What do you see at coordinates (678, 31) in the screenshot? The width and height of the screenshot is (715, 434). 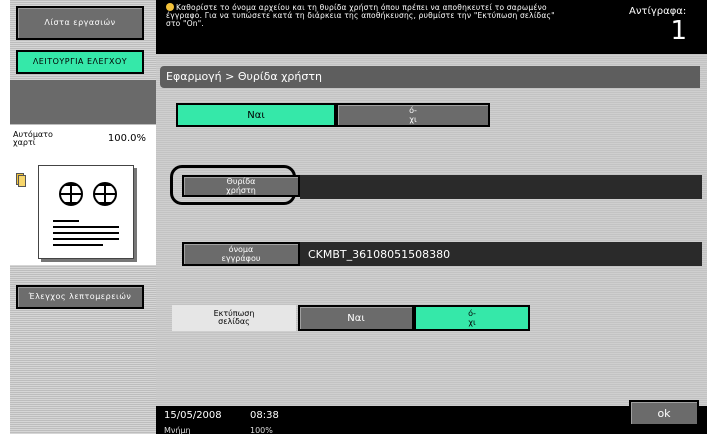 I see `copies-count: 1` at bounding box center [678, 31].